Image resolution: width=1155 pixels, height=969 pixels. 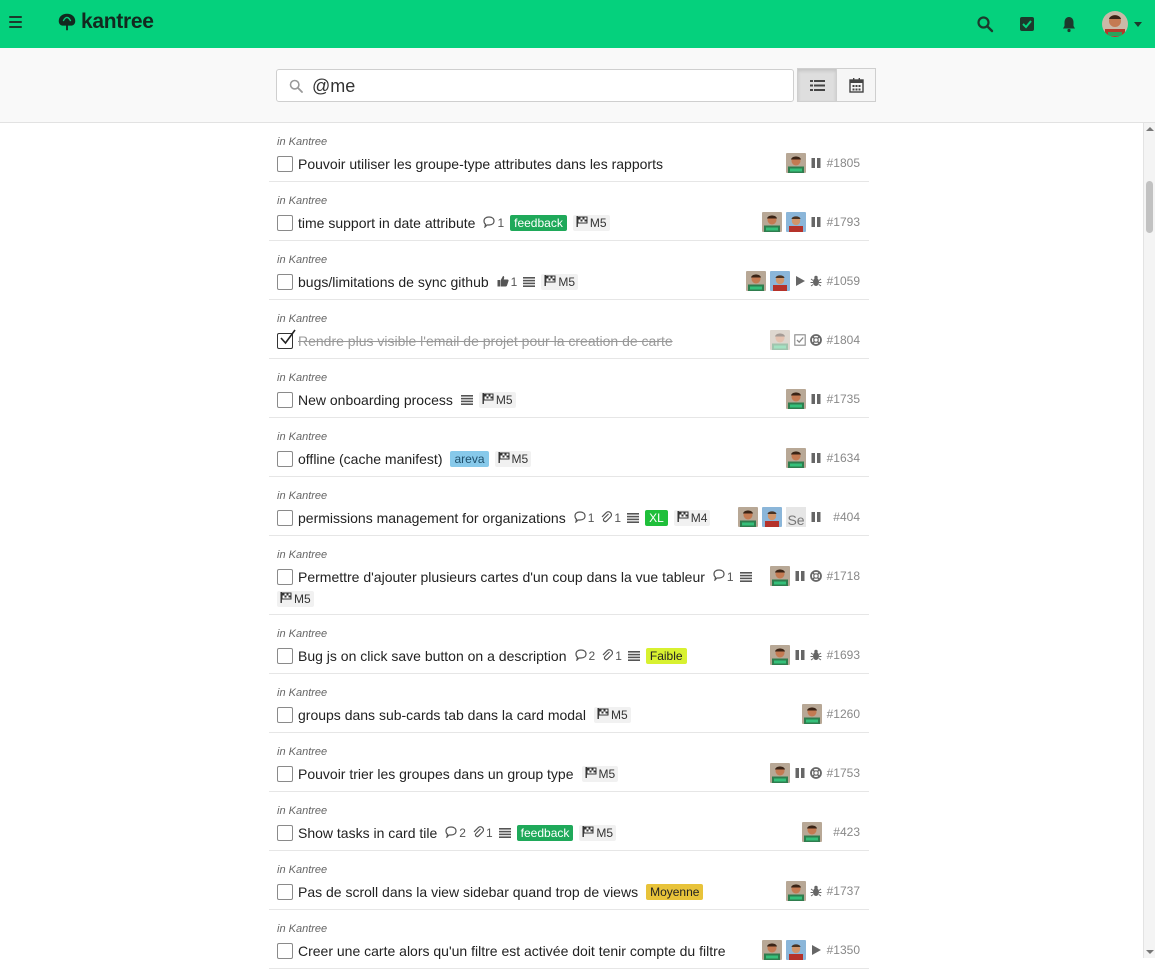 What do you see at coordinates (985, 24) in the screenshot?
I see `search-icon` at bounding box center [985, 24].